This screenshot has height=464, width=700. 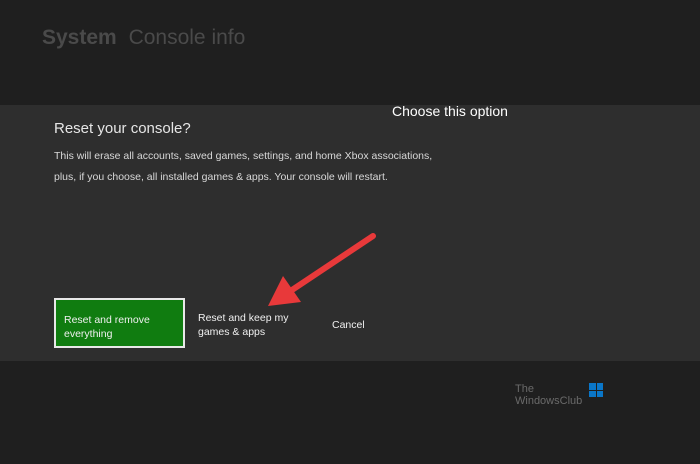 What do you see at coordinates (187, 37) in the screenshot?
I see `title-subsection: Console info` at bounding box center [187, 37].